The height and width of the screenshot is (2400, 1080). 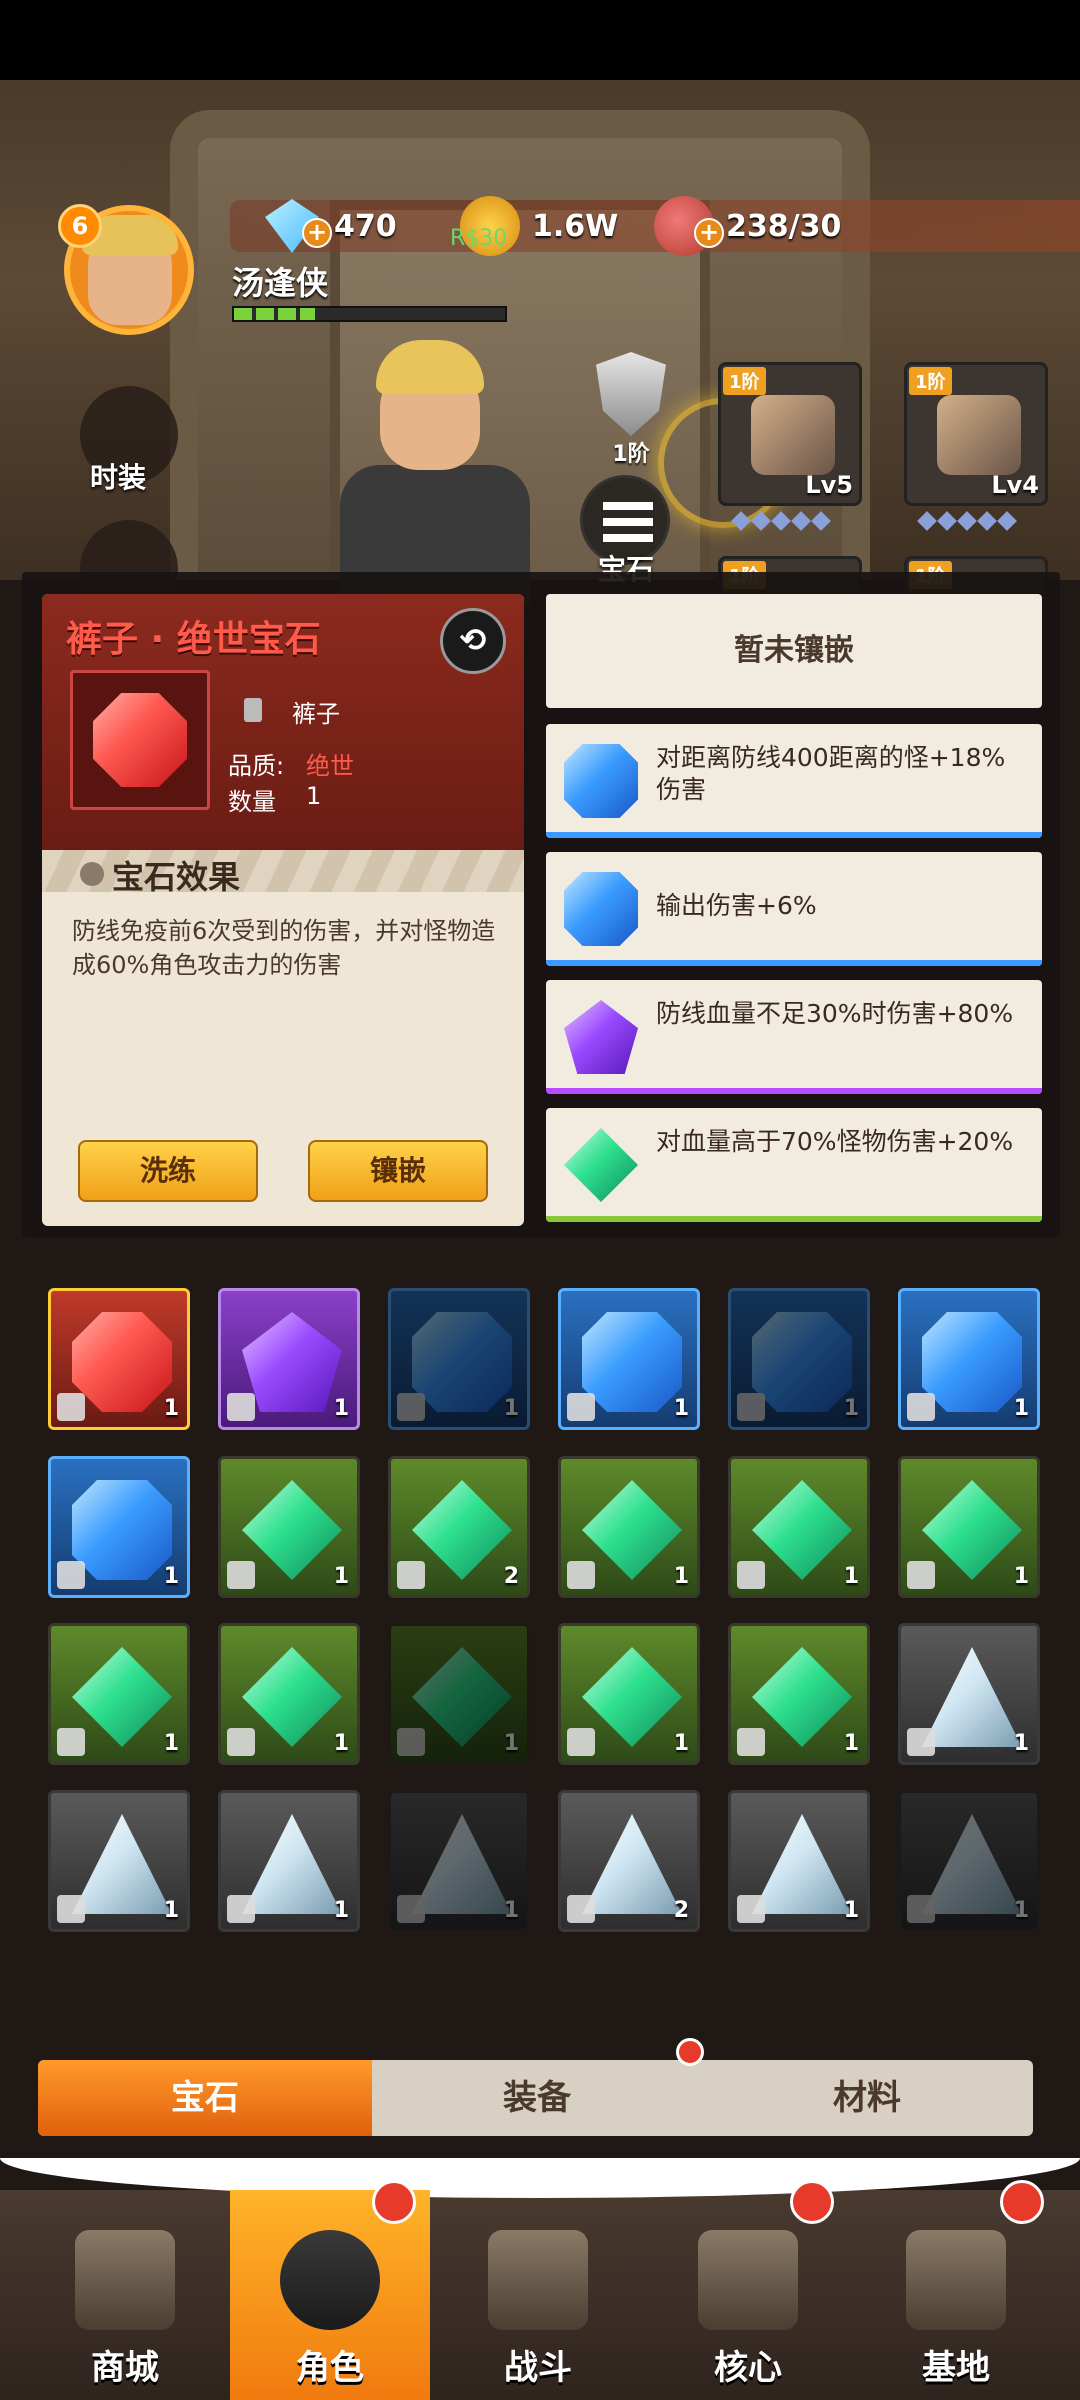 I want to click on add-diamonds-icon: +, so click(x=317, y=233).